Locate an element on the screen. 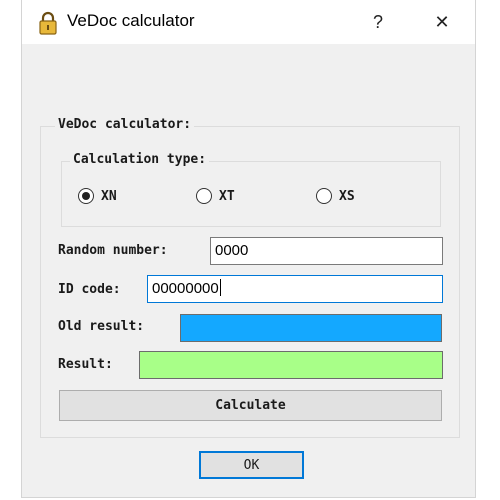  window-title: VeDoc calculator is located at coordinates (131, 20).